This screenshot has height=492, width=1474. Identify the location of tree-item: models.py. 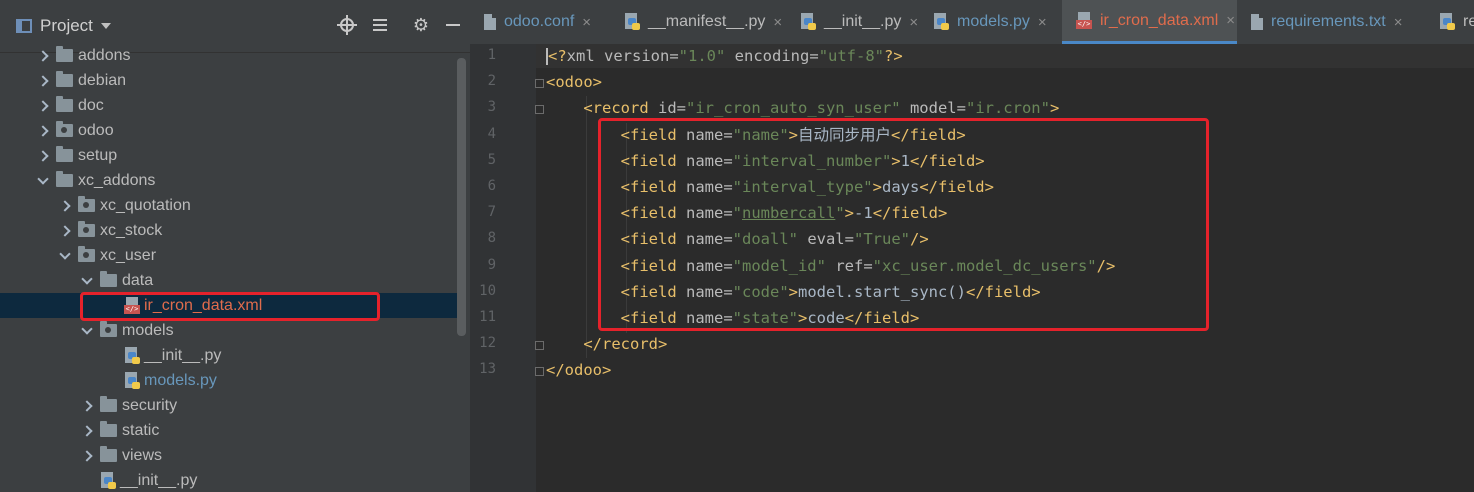
(233, 380).